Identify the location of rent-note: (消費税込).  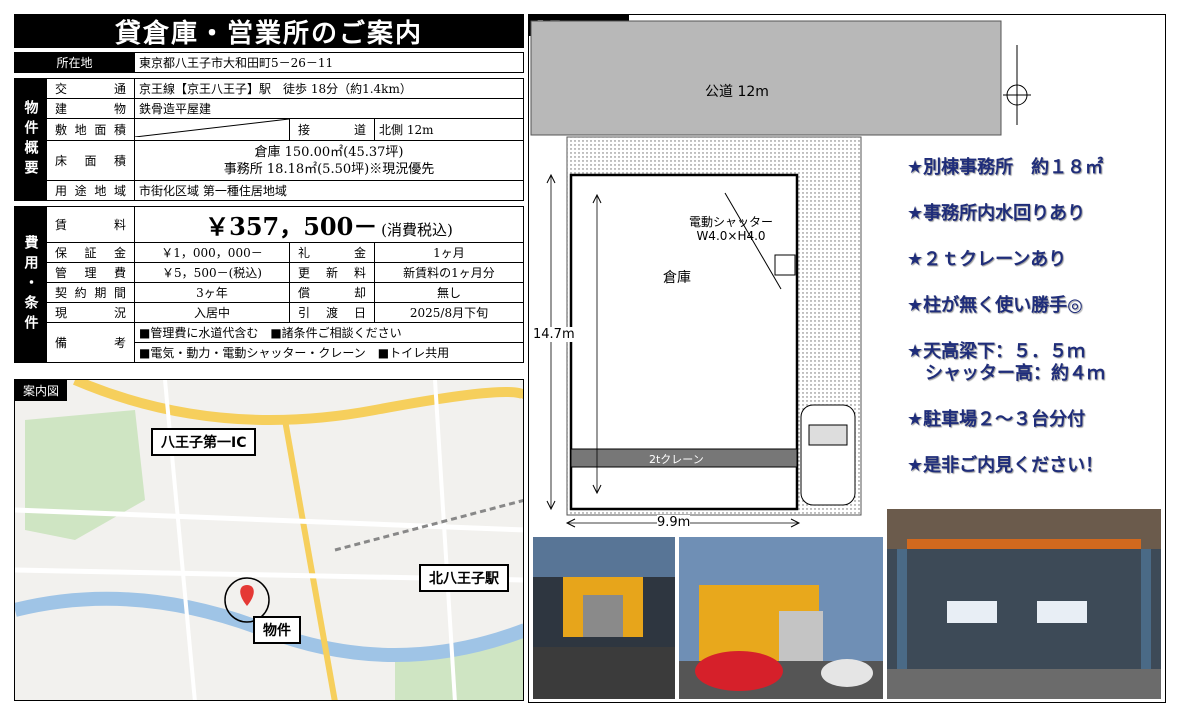
(417, 230).